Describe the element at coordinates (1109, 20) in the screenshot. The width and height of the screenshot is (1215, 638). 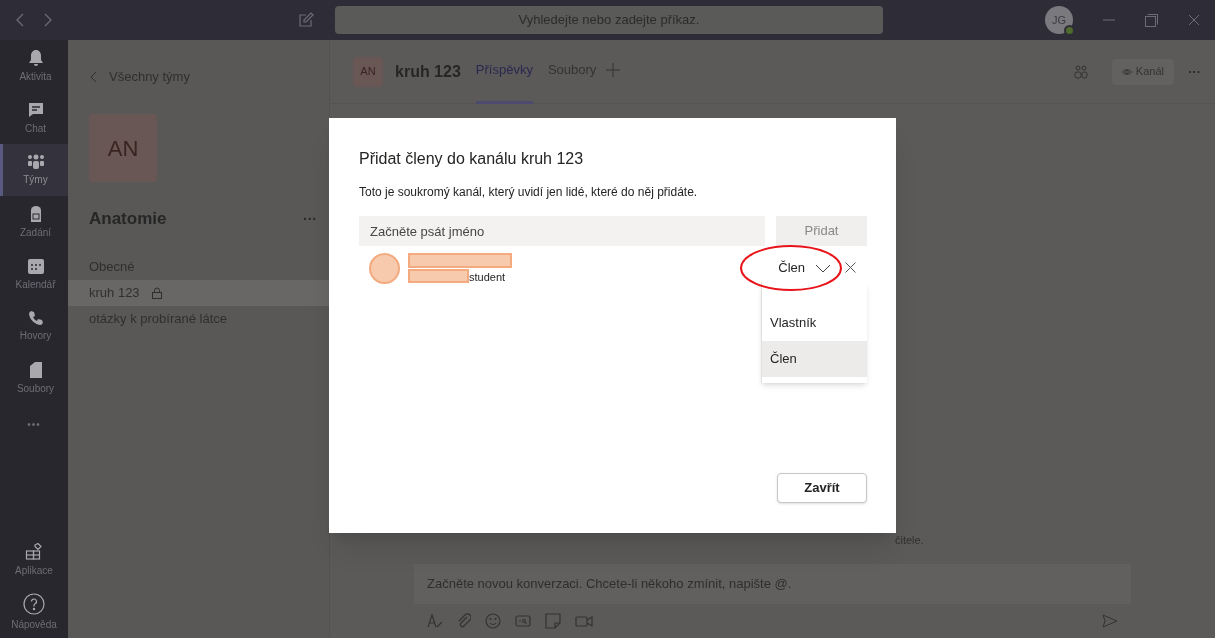
I see `minimize-icon` at that location.